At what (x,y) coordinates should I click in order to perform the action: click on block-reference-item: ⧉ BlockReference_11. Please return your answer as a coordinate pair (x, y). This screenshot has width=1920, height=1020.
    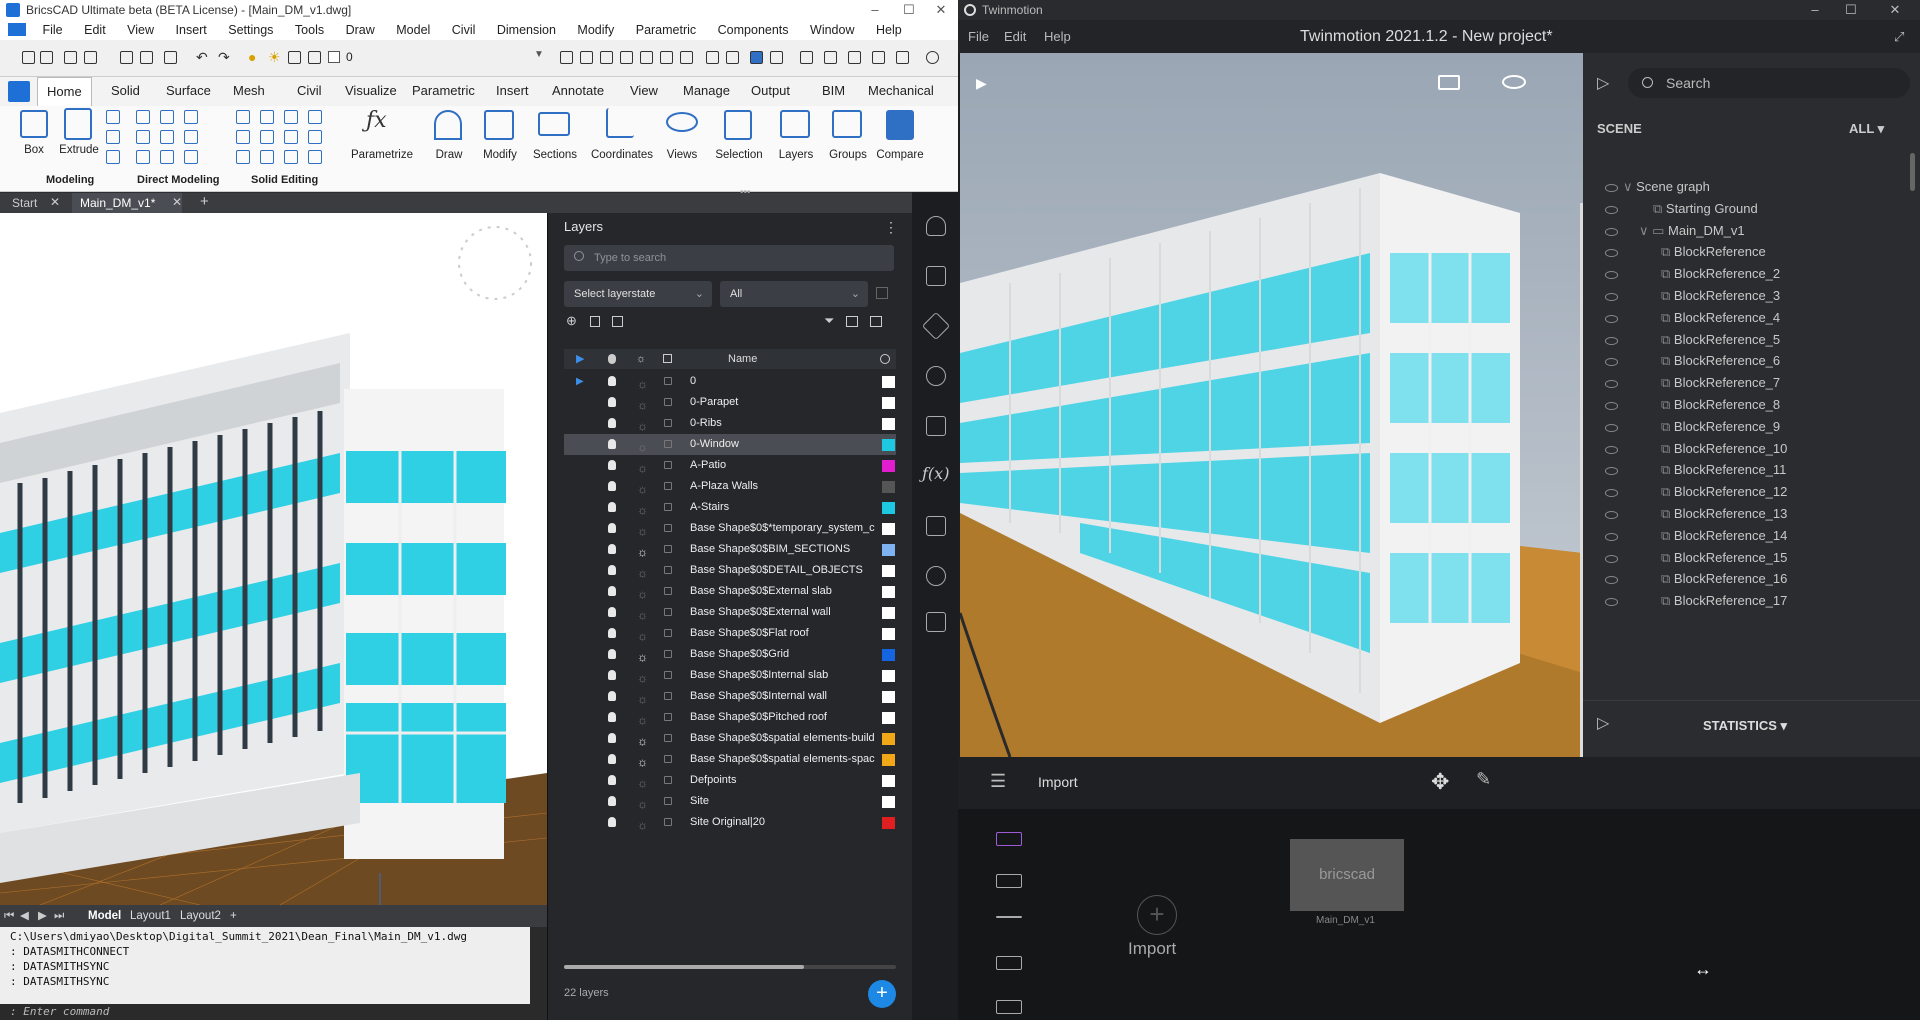
    Looking at the image, I should click on (1723, 470).